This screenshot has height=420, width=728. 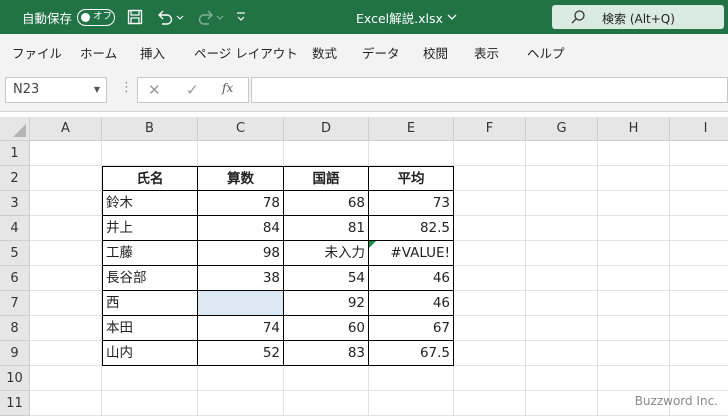 What do you see at coordinates (192, 90) in the screenshot?
I see `enter-icon: ✓` at bounding box center [192, 90].